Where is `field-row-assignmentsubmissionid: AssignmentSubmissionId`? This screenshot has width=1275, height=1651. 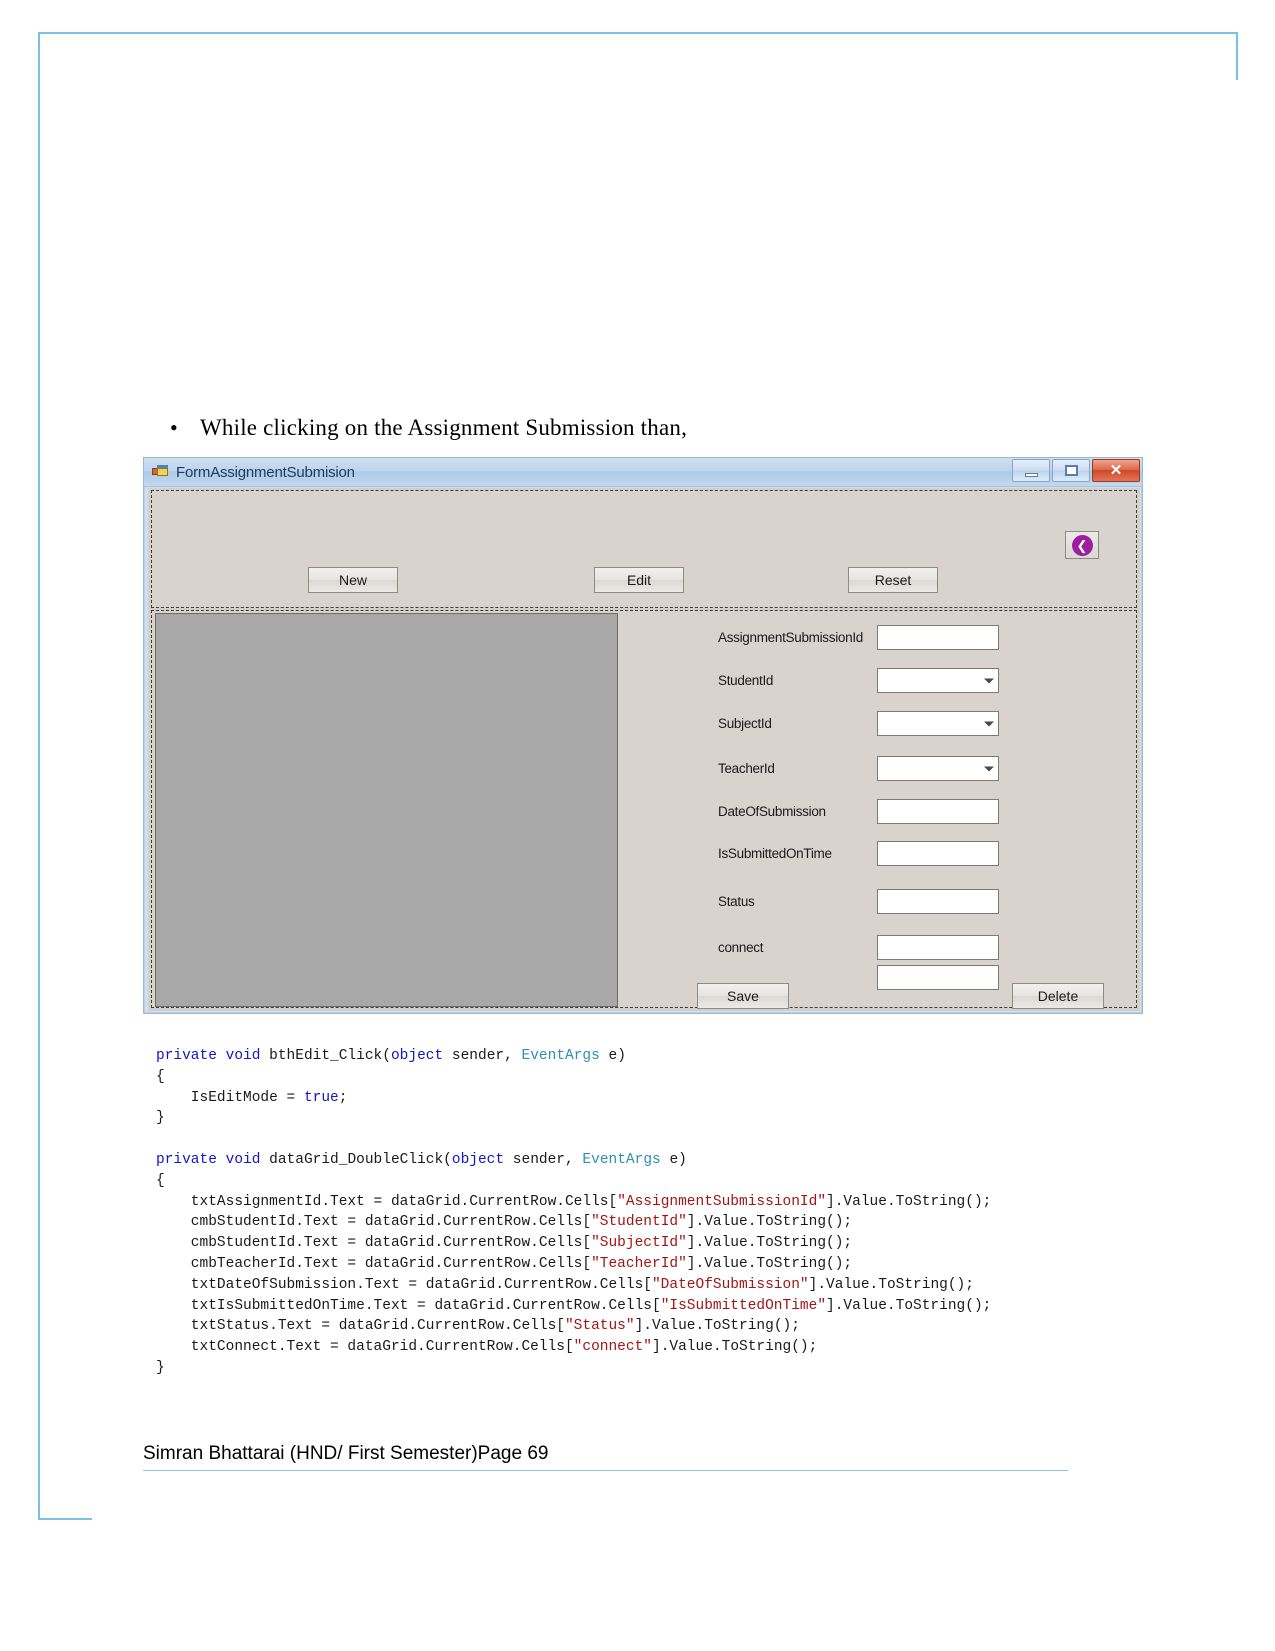 field-row-assignmentsubmissionid: AssignmentSubmissionId is located at coordinates (880, 639).